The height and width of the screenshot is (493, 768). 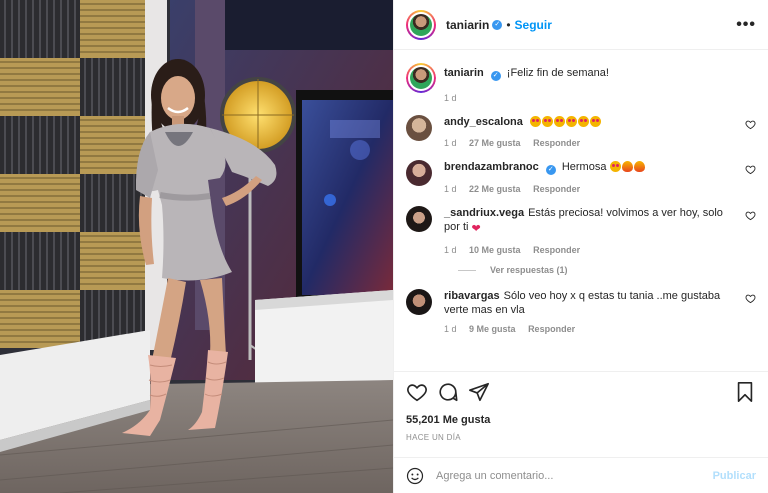 What do you see at coordinates (472, 296) in the screenshot?
I see `comment-username: ribavargas` at bounding box center [472, 296].